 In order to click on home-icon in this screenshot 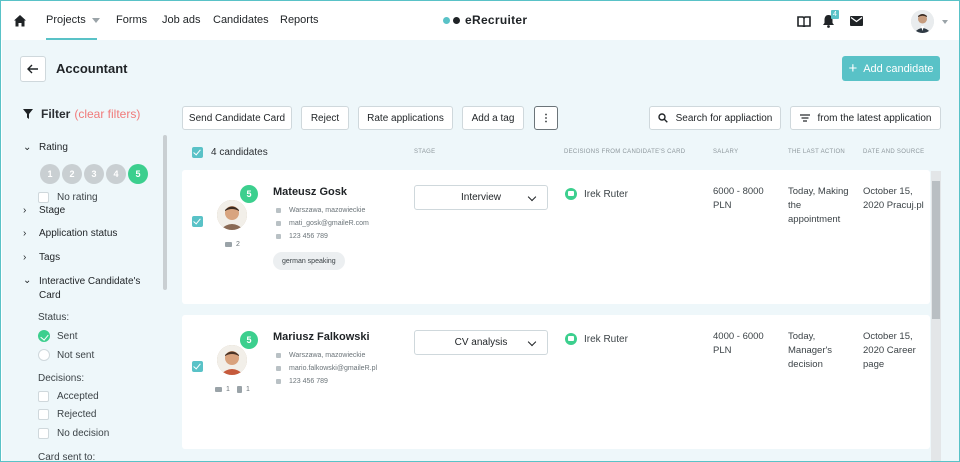, I will do `click(20, 21)`.